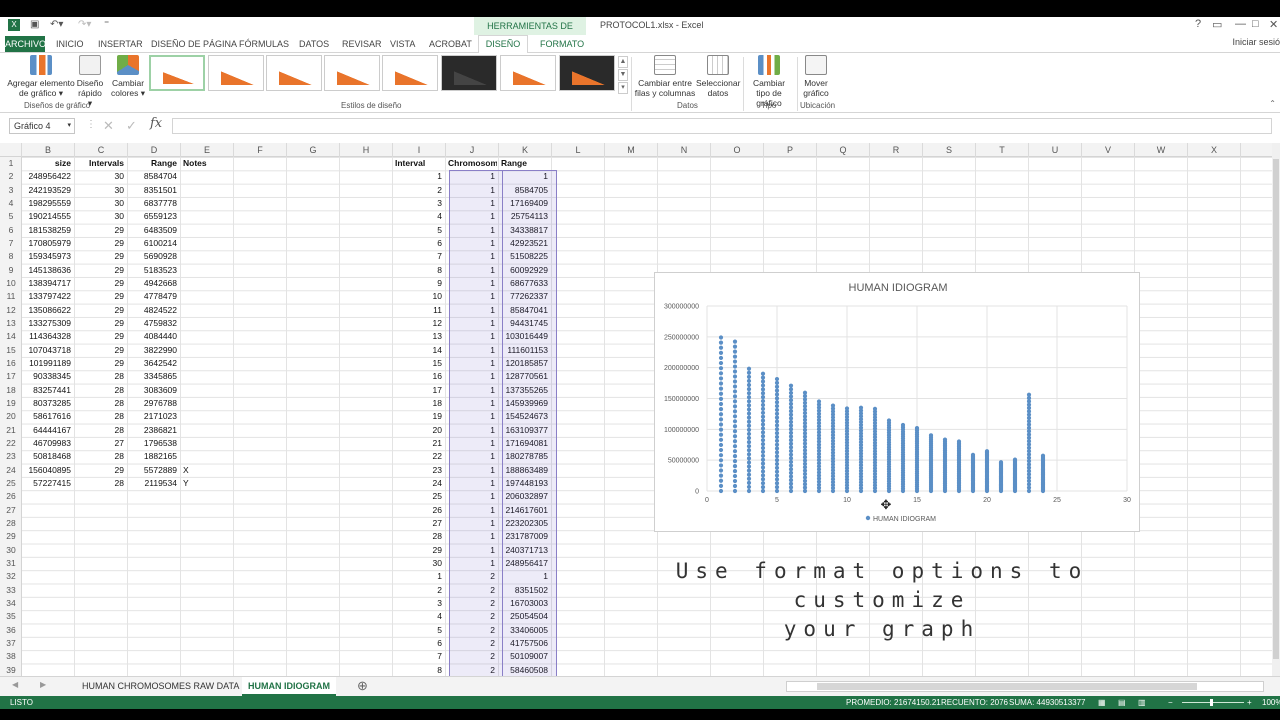  What do you see at coordinates (154, 336) in the screenshot?
I see `table-cell: 4084440` at bounding box center [154, 336].